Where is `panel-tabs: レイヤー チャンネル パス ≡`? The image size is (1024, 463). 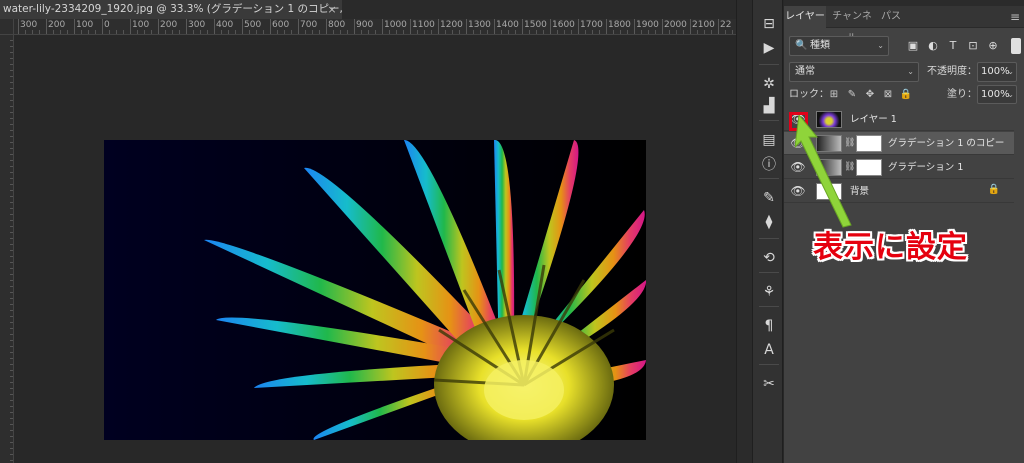
panel-tabs: レイヤー チャンネル パス ≡ is located at coordinates (904, 25).